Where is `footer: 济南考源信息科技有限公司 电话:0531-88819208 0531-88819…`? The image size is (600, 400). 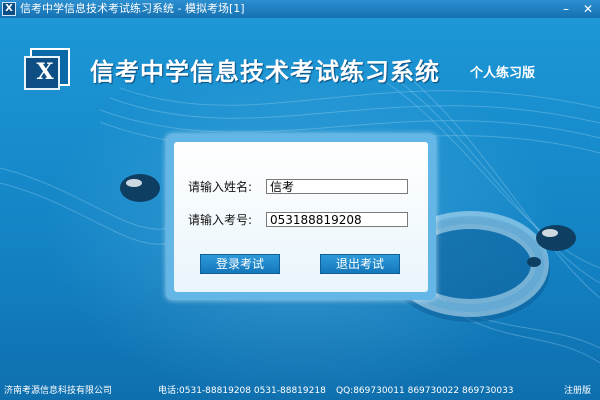 footer: 济南考源信息科技有限公司 电话:0531-88819208 0531-88819… is located at coordinates (300, 391).